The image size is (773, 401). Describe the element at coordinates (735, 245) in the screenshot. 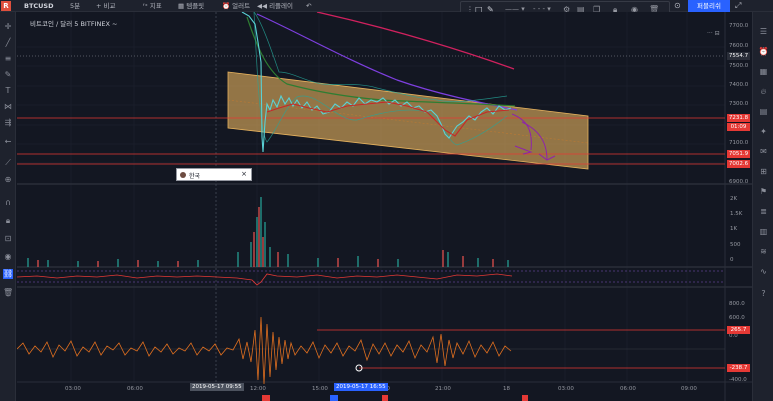

I see `volume-label: 500` at that location.